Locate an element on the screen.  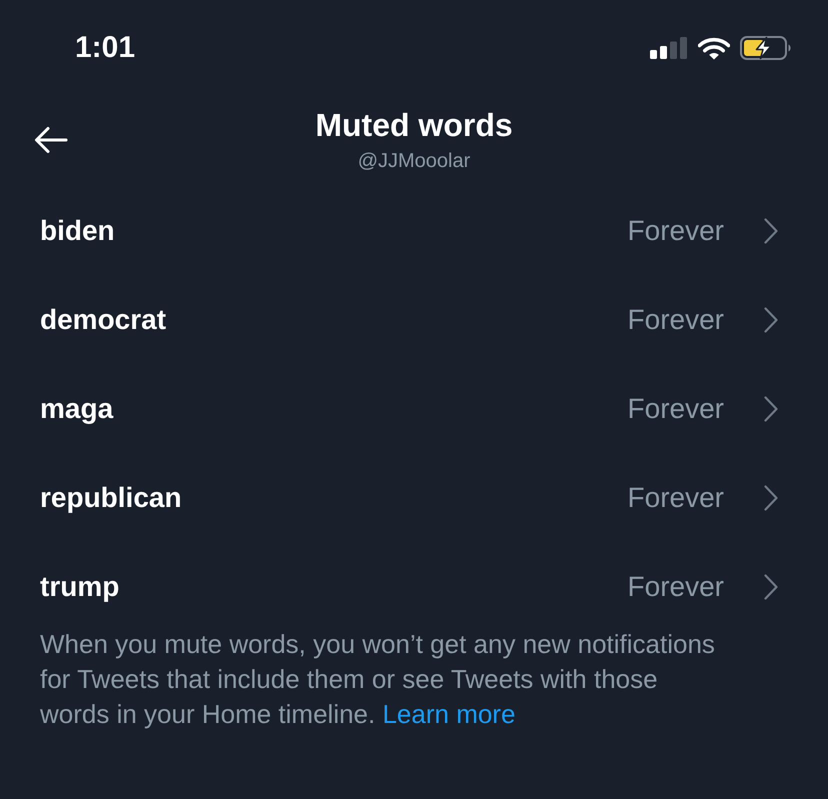
wifi-icon is located at coordinates (714, 48).